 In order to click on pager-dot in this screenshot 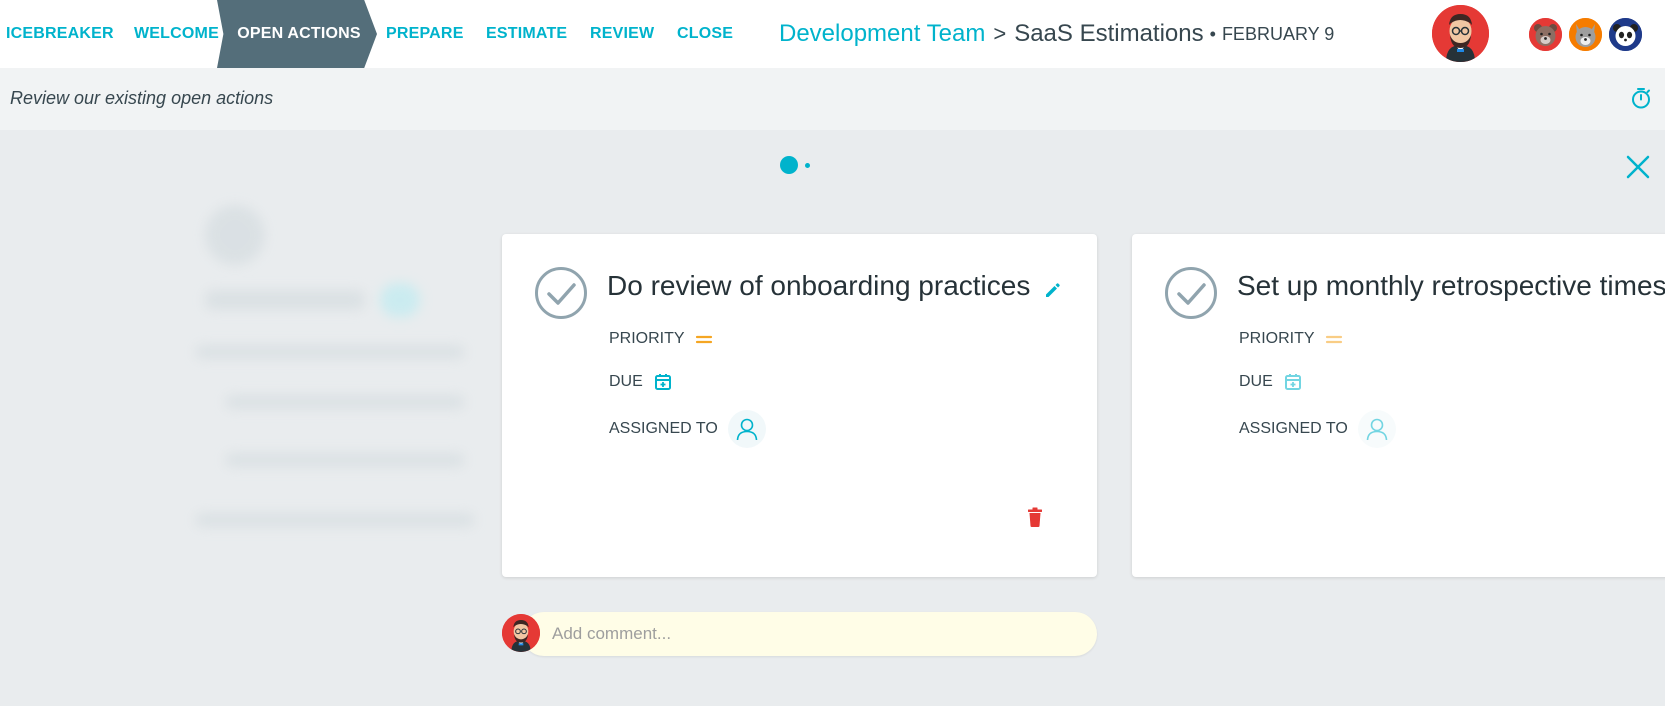, I will do `click(807, 165)`.